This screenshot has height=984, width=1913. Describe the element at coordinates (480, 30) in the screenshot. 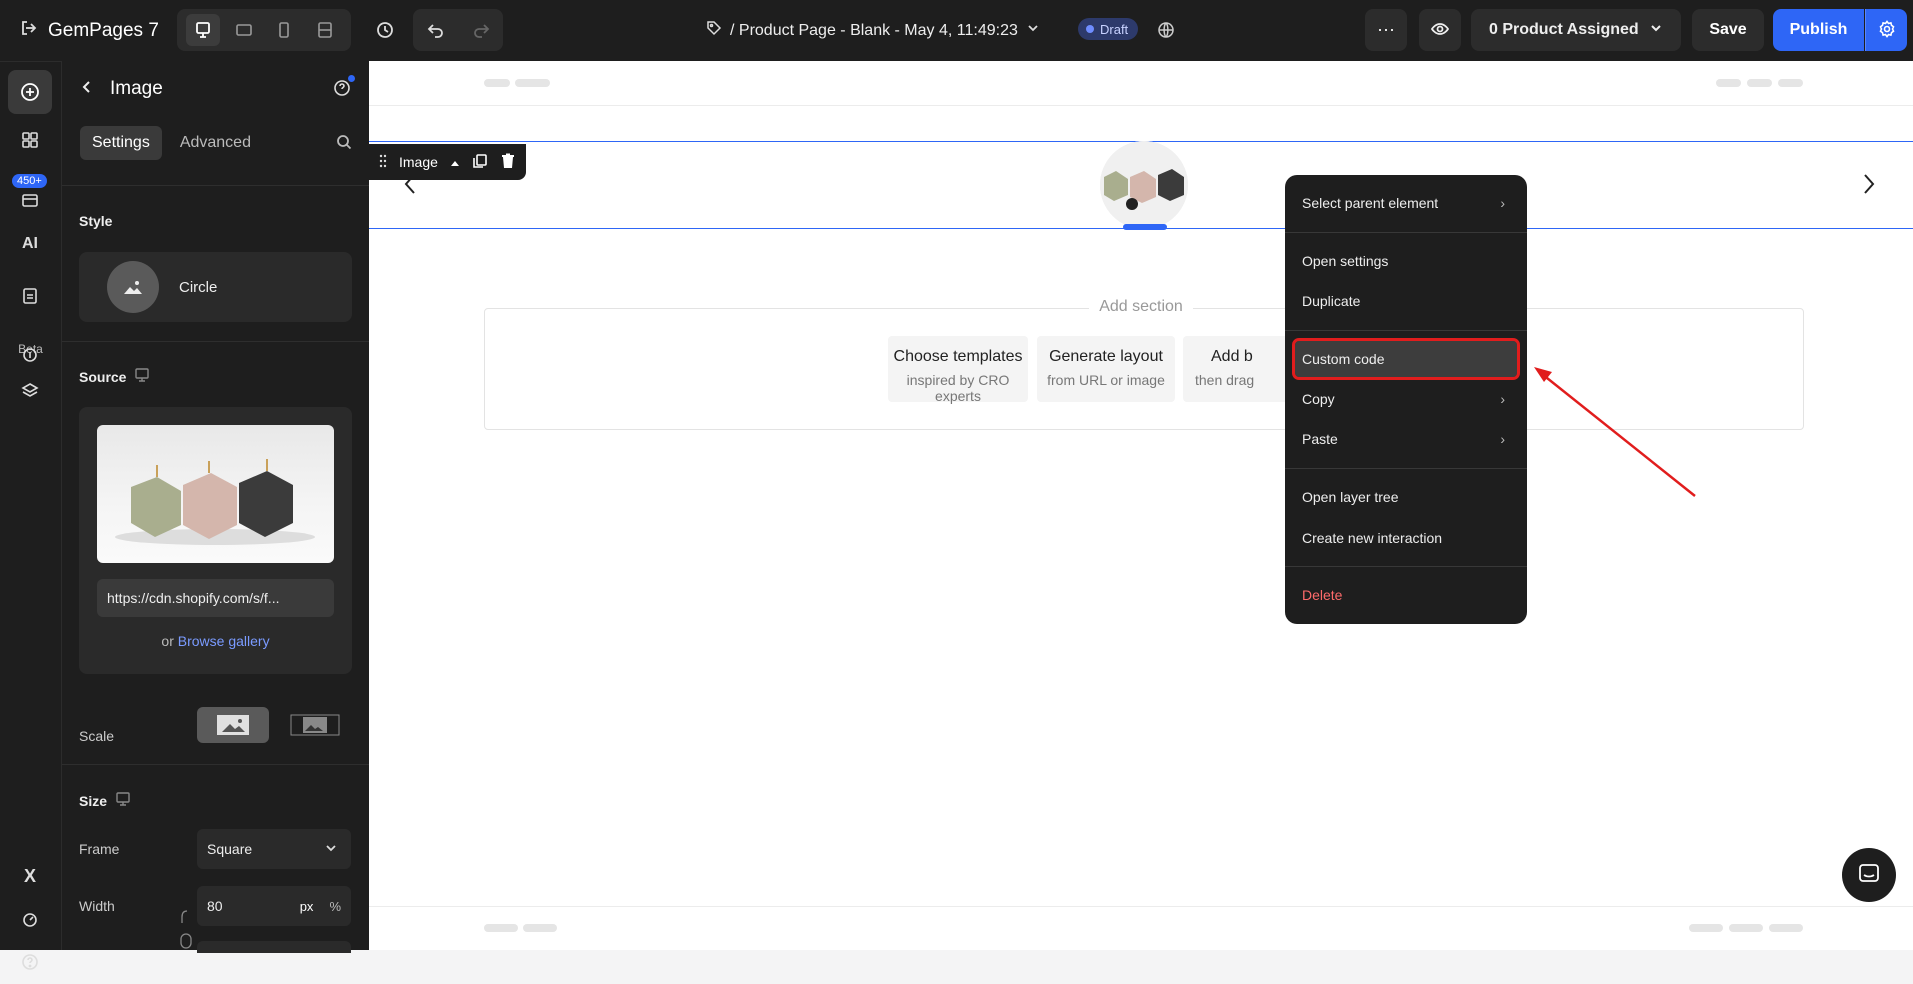

I see `redo-icon` at that location.